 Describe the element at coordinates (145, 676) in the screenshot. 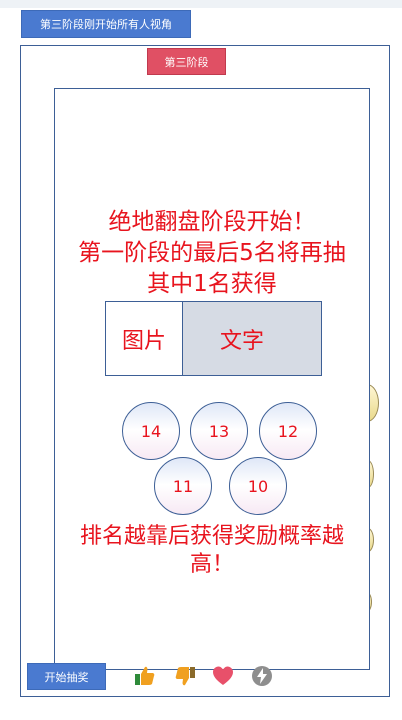

I see `thumbs-up-icon` at that location.